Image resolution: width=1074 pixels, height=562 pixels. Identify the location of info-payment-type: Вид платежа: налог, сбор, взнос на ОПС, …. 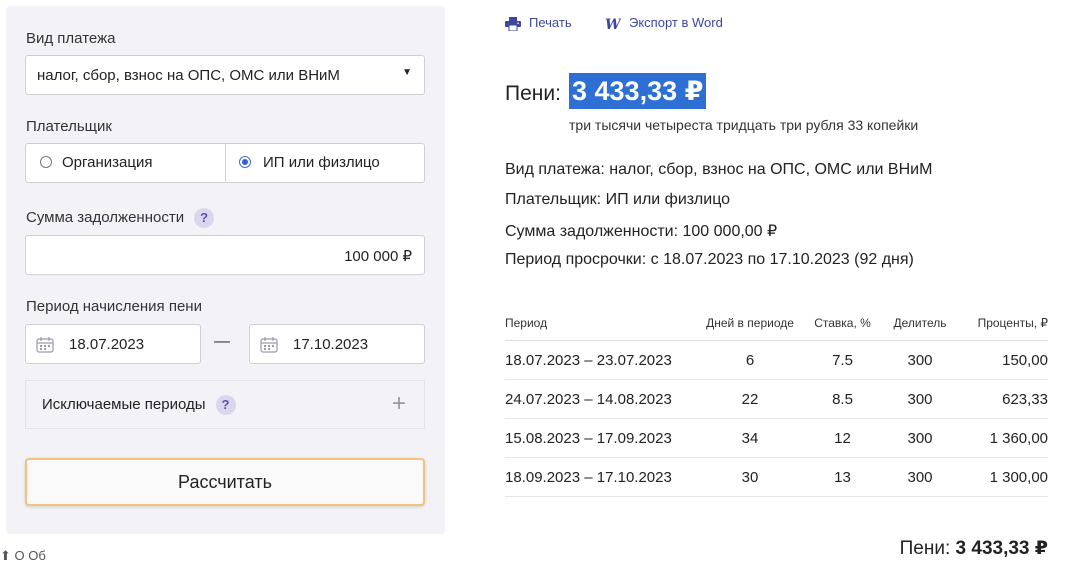
(719, 169).